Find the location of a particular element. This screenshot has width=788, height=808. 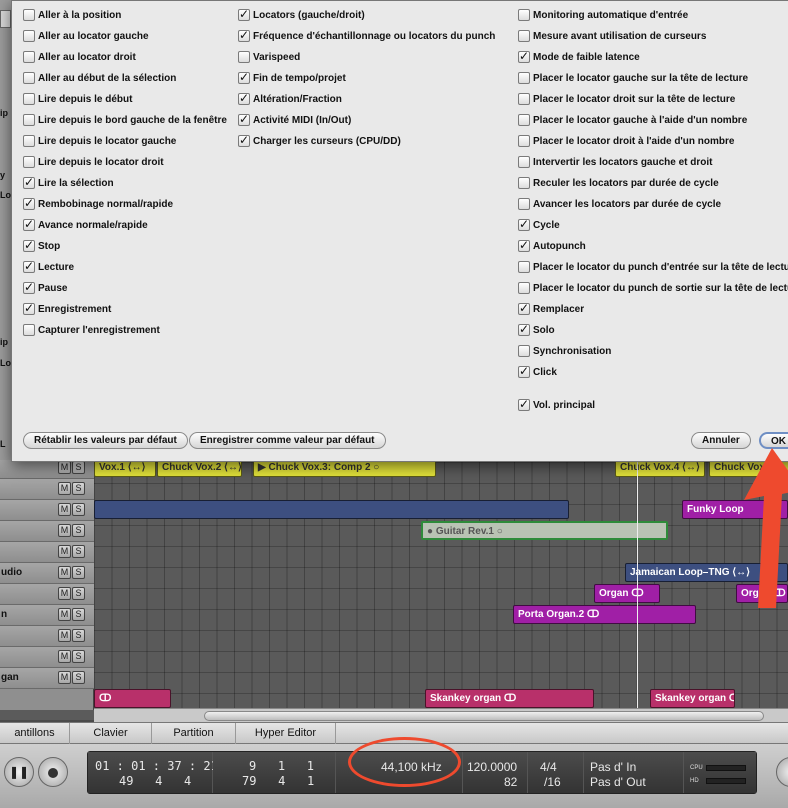

checkbox-row: Varispeed is located at coordinates (269, 57).